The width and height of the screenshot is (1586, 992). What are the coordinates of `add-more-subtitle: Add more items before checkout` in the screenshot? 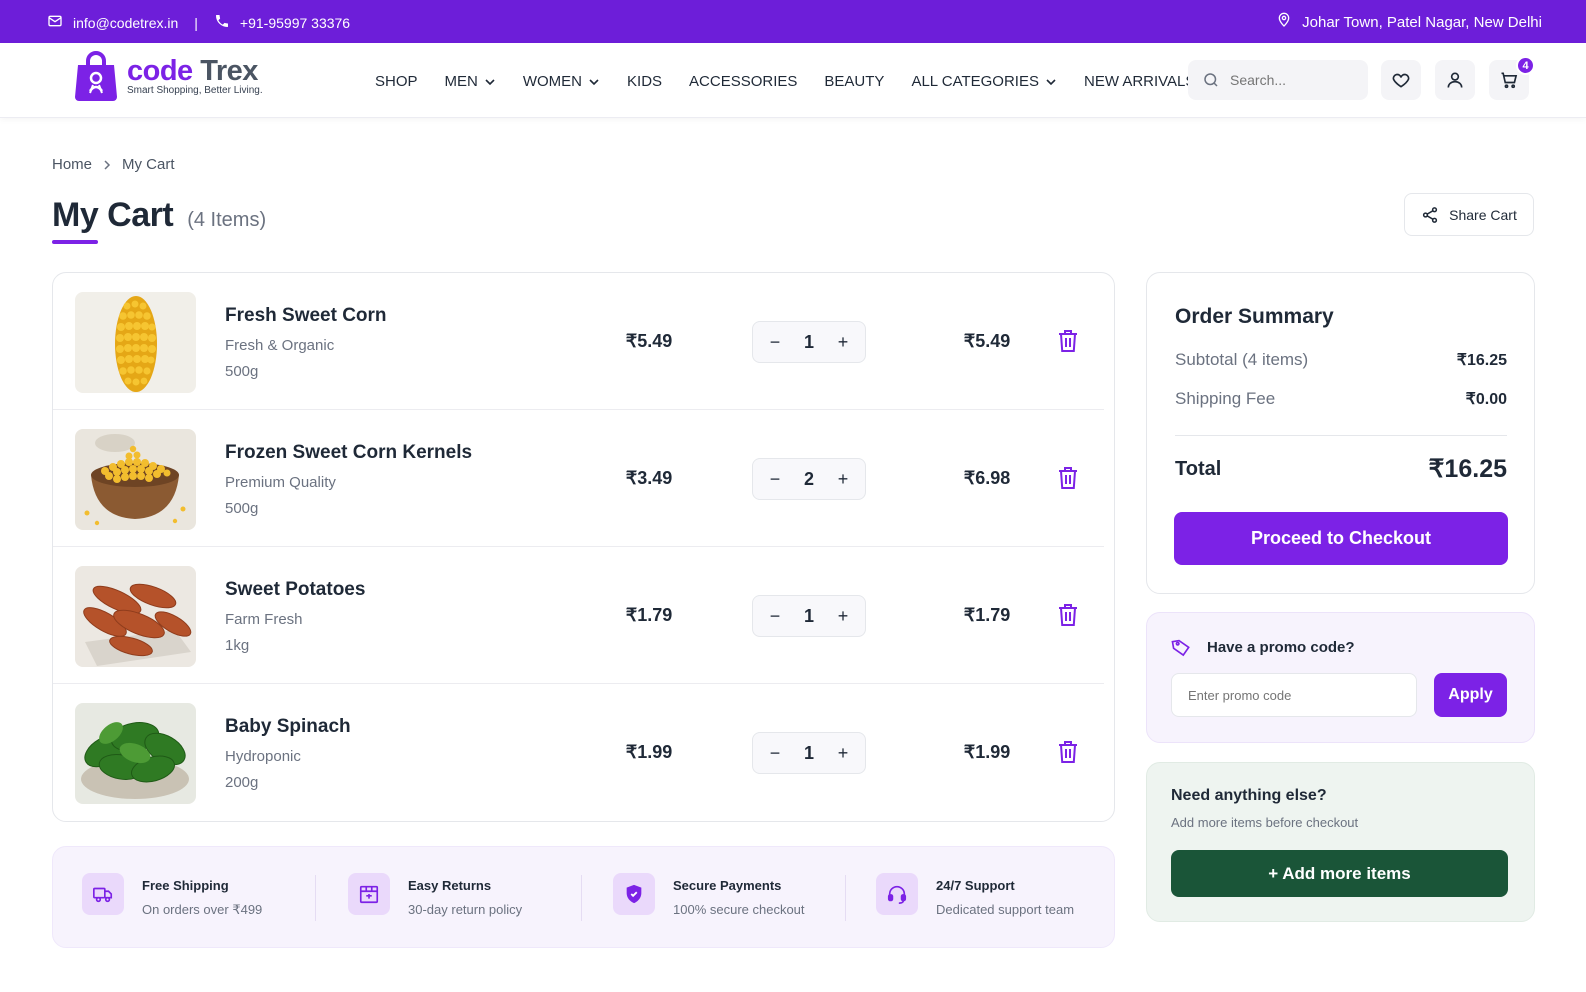 It's located at (1265, 822).